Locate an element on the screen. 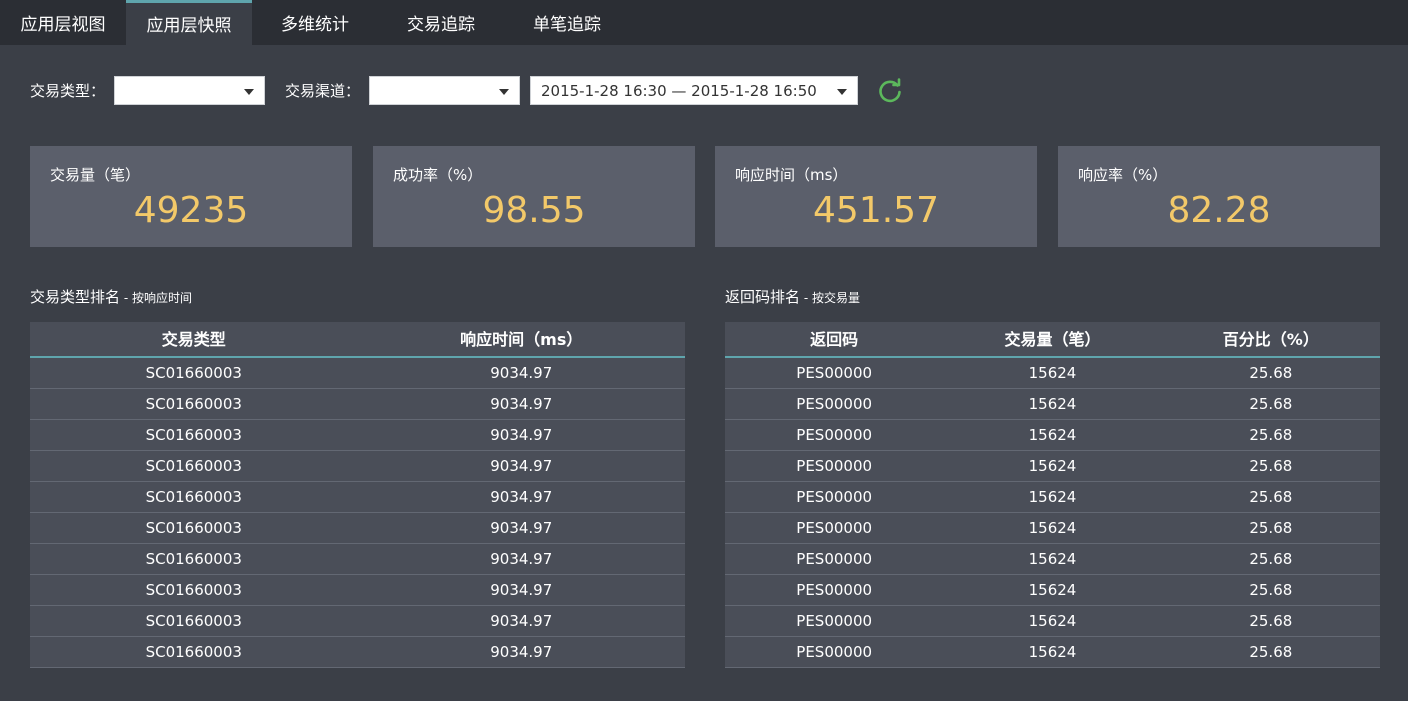 The width and height of the screenshot is (1408, 701). transaction-type-select is located at coordinates (189, 90).